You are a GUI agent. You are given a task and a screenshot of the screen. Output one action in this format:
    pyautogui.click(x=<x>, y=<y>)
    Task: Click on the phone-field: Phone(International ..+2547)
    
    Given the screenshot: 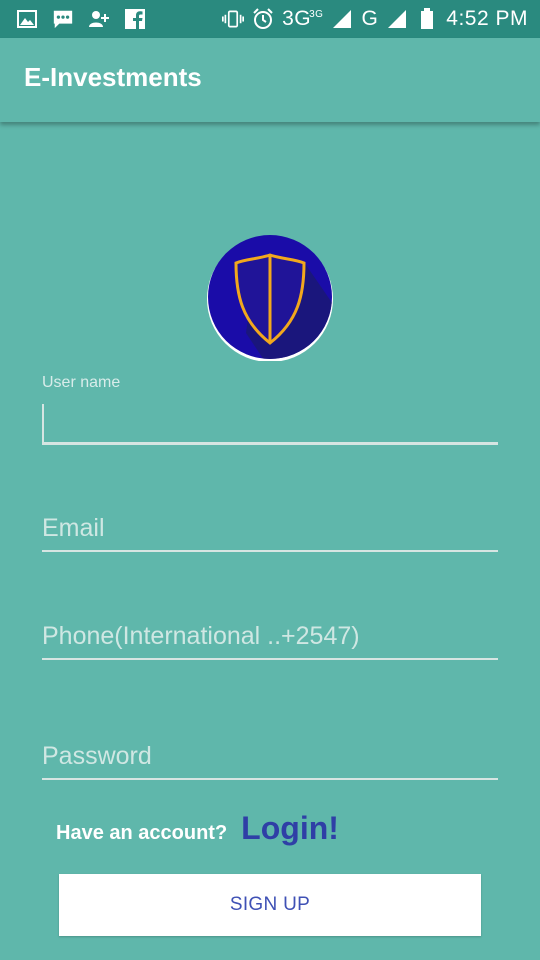 What is the action you would take?
    pyautogui.click(x=270, y=640)
    